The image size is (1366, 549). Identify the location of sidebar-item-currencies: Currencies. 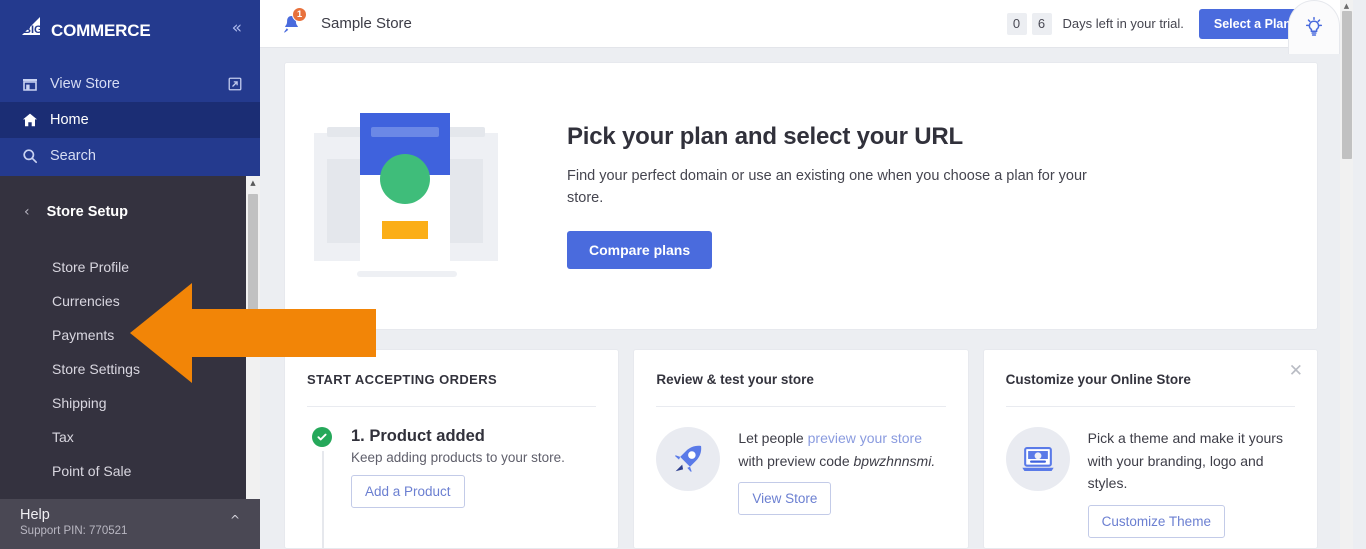
(130, 301).